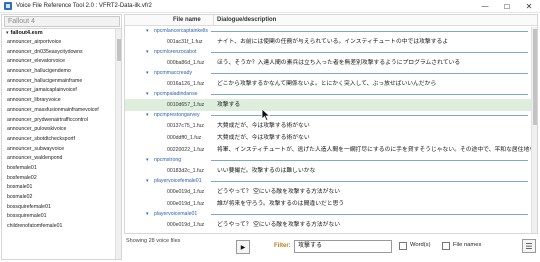 The height and width of the screenshot is (262, 540). What do you see at coordinates (279, 225) in the screenshot?
I see `dialogue-cell: どうやって？ 空にいる敵を攻撃する方法がない` at bounding box center [279, 225].